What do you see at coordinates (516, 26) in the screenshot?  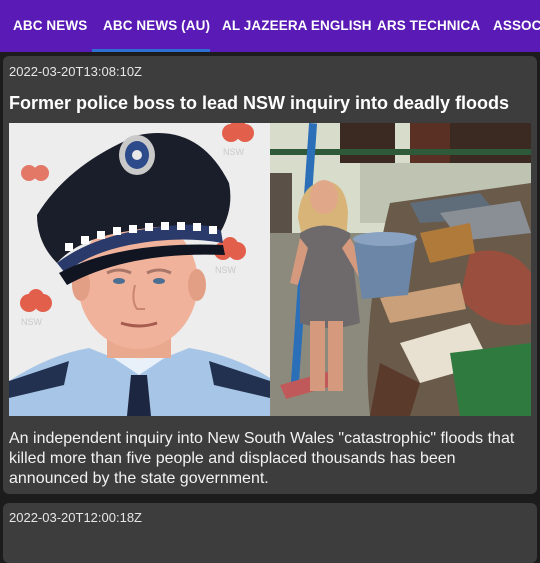 I see `tab-associated: ASSOCI` at bounding box center [516, 26].